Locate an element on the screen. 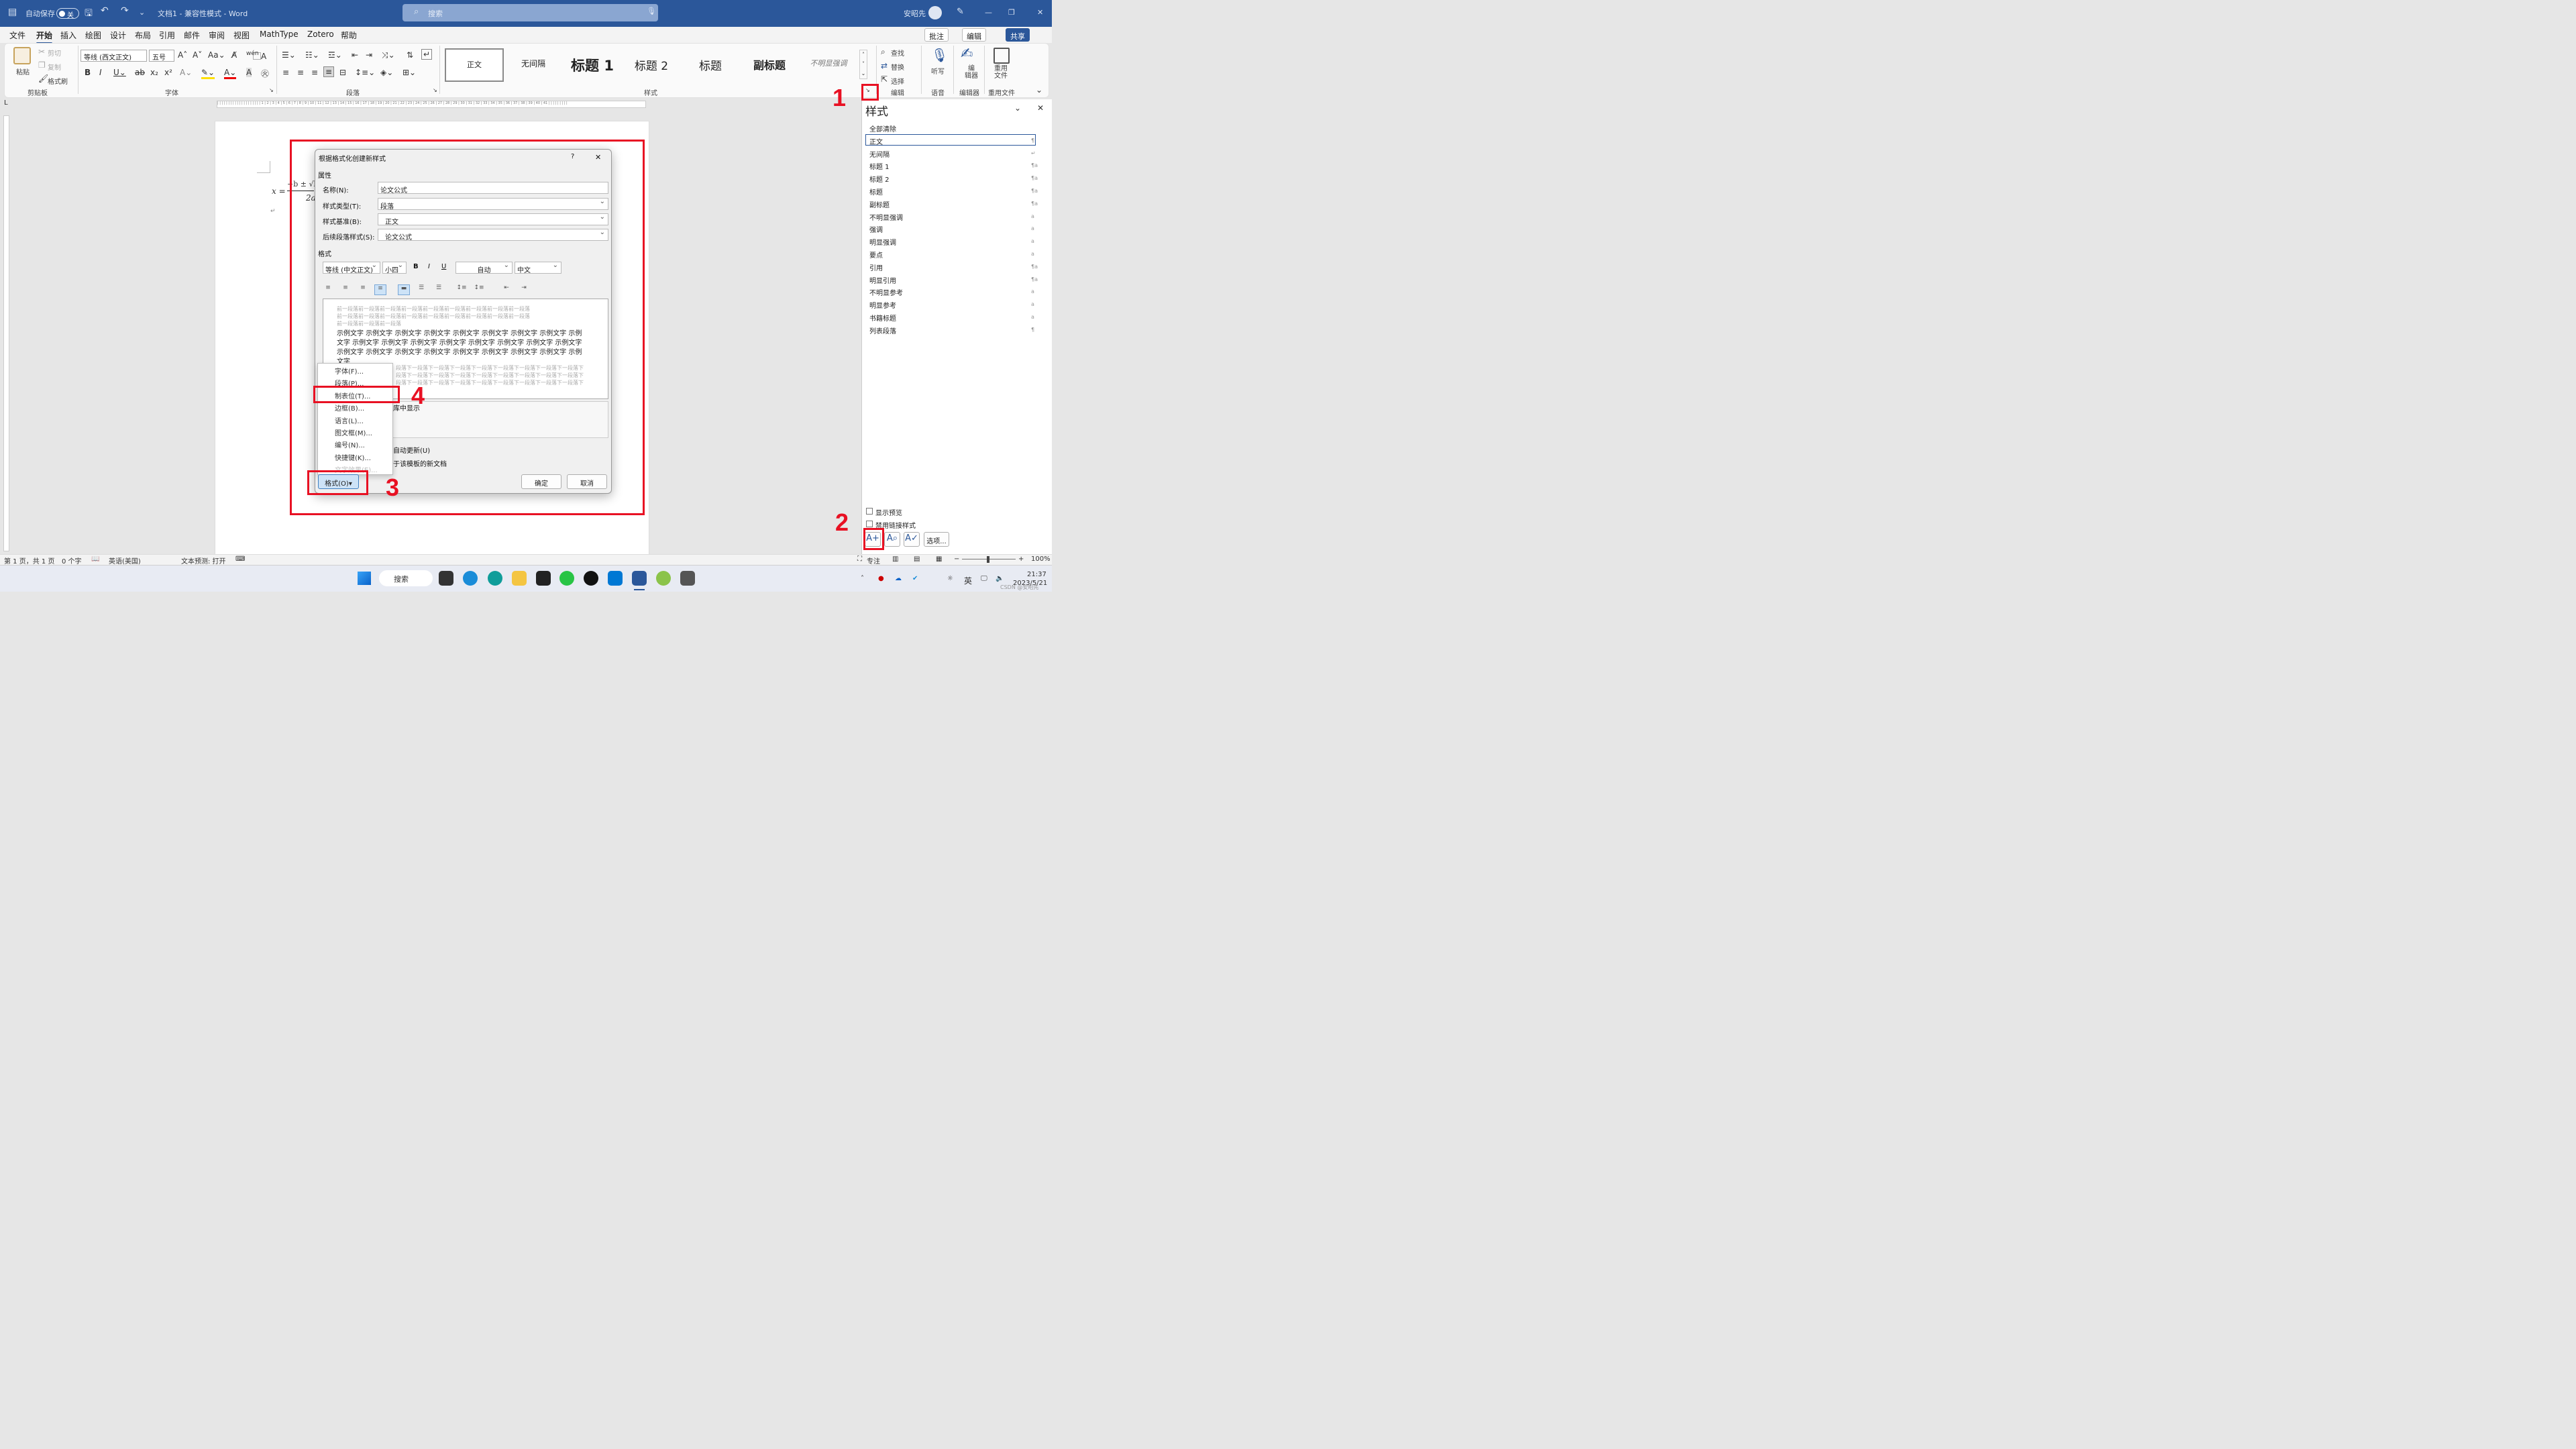 This screenshot has height=1449, width=2576. editor-label: 编 辑器 is located at coordinates (971, 72).